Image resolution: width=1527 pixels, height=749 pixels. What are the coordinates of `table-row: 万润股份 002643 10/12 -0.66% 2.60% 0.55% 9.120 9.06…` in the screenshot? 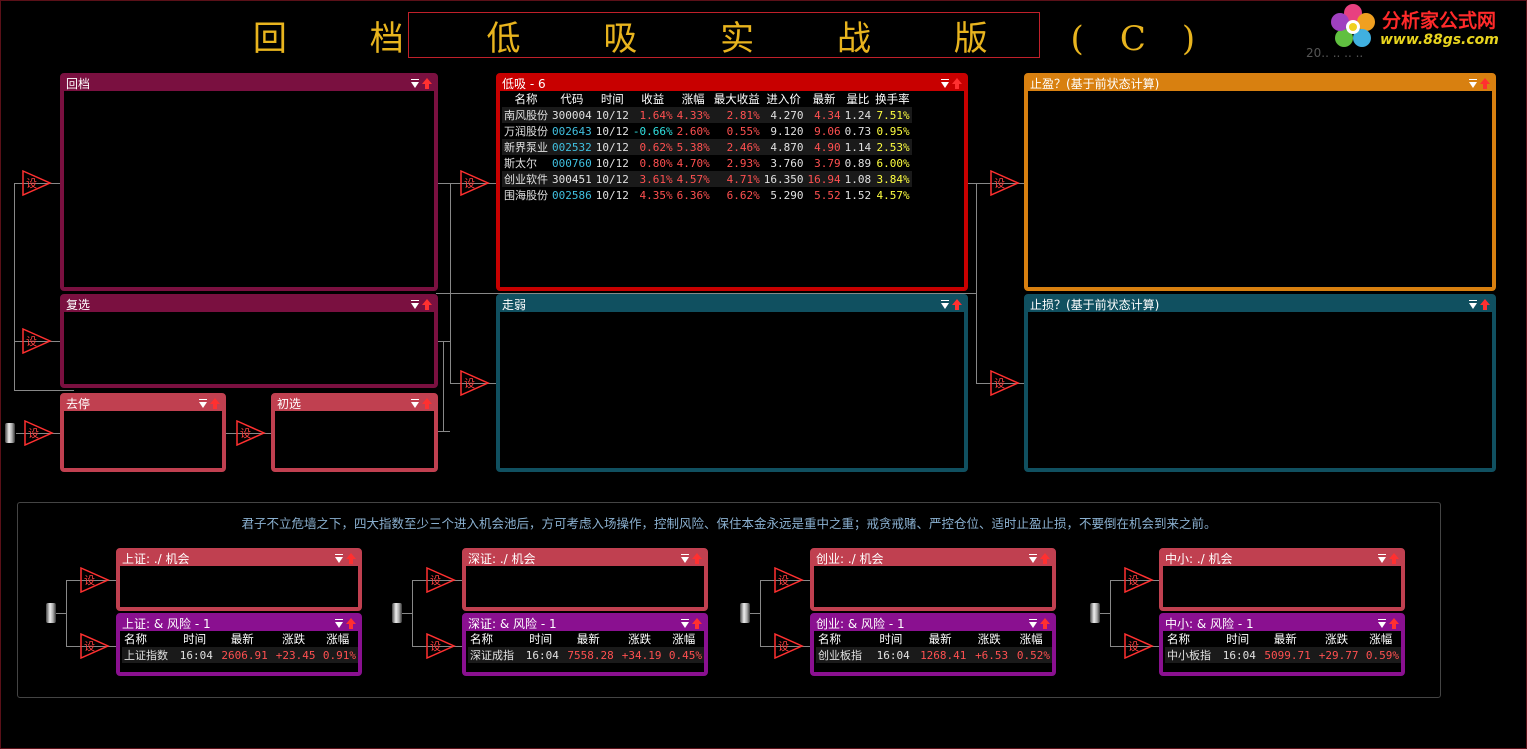 It's located at (707, 131).